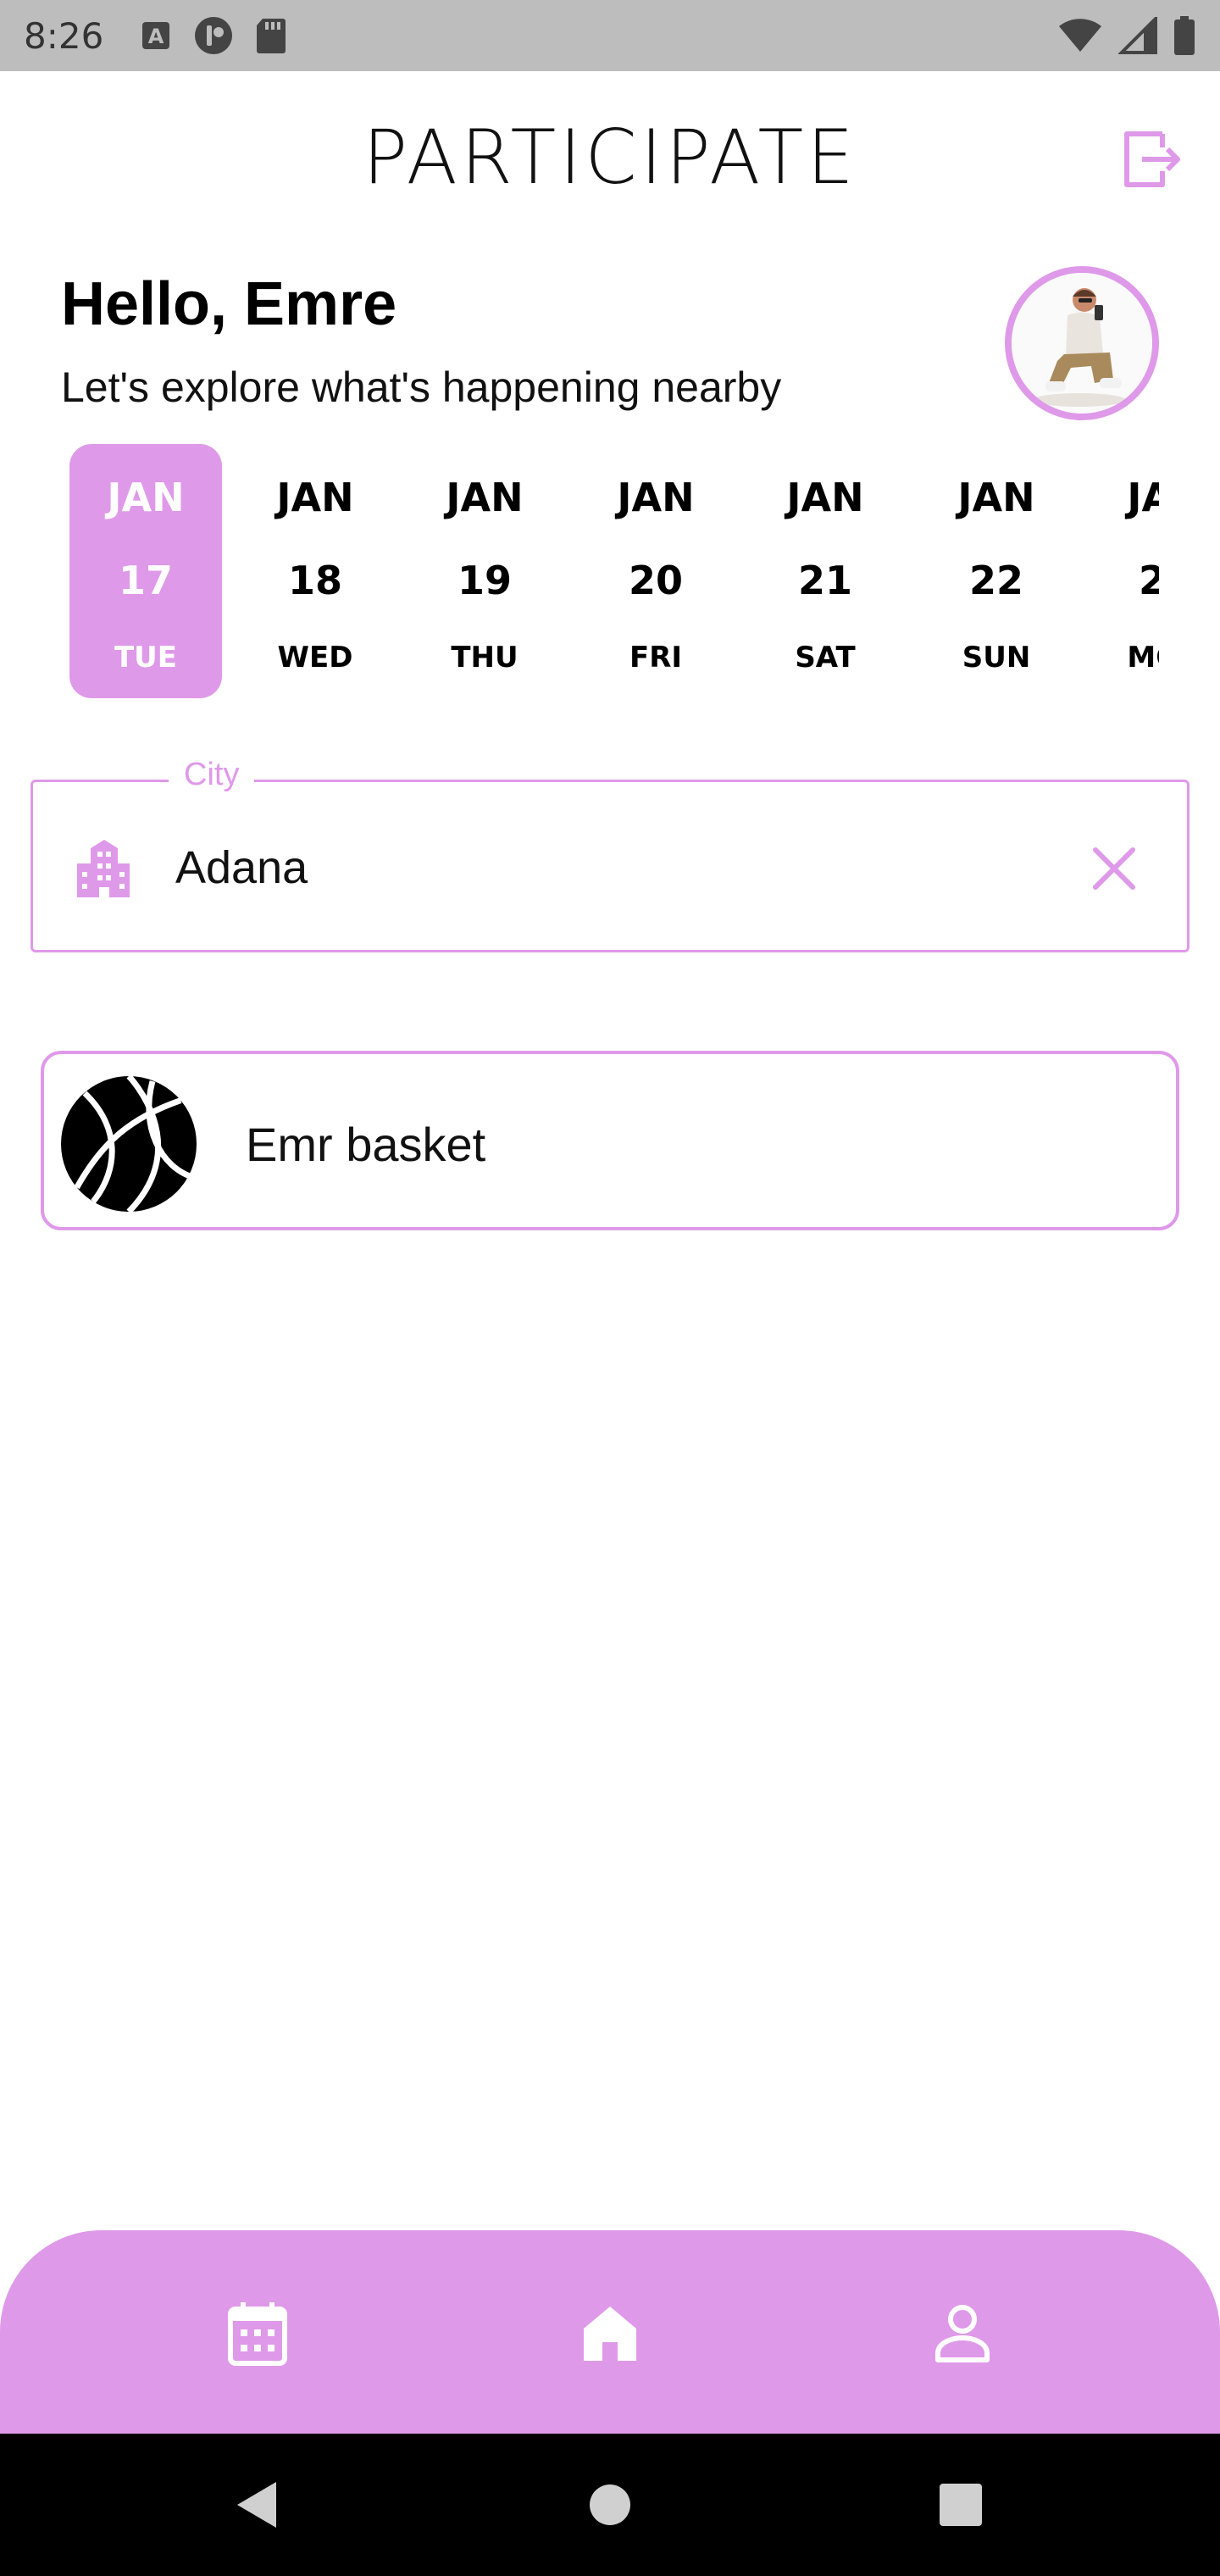 This screenshot has height=2576, width=1220. Describe the element at coordinates (610, 854) in the screenshot. I see `city-field: City Adana` at that location.